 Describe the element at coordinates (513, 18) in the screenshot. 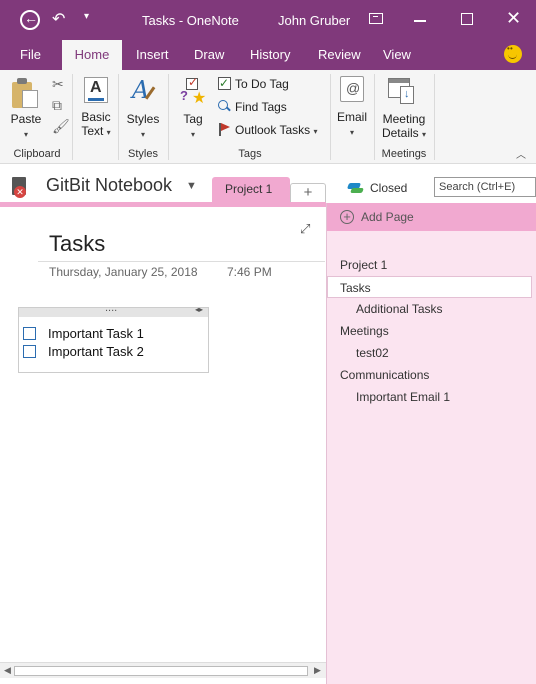

I see `close-icon: ✕` at that location.